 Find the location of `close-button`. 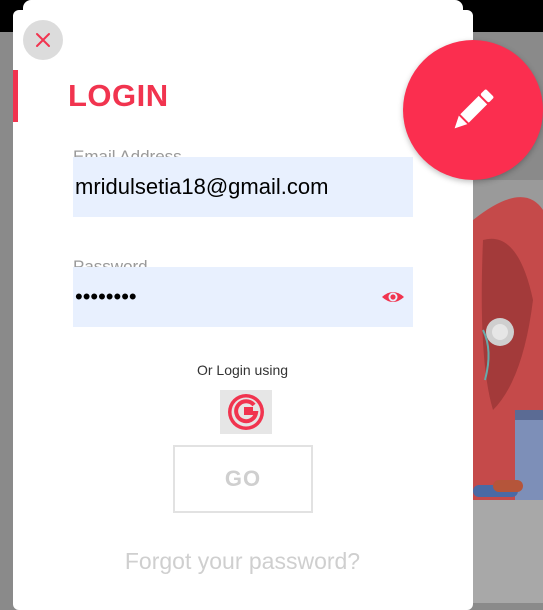

close-button is located at coordinates (43, 40).